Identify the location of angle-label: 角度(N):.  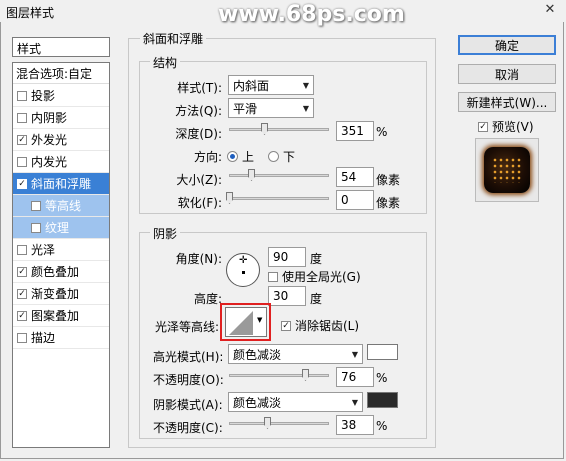
(198, 259).